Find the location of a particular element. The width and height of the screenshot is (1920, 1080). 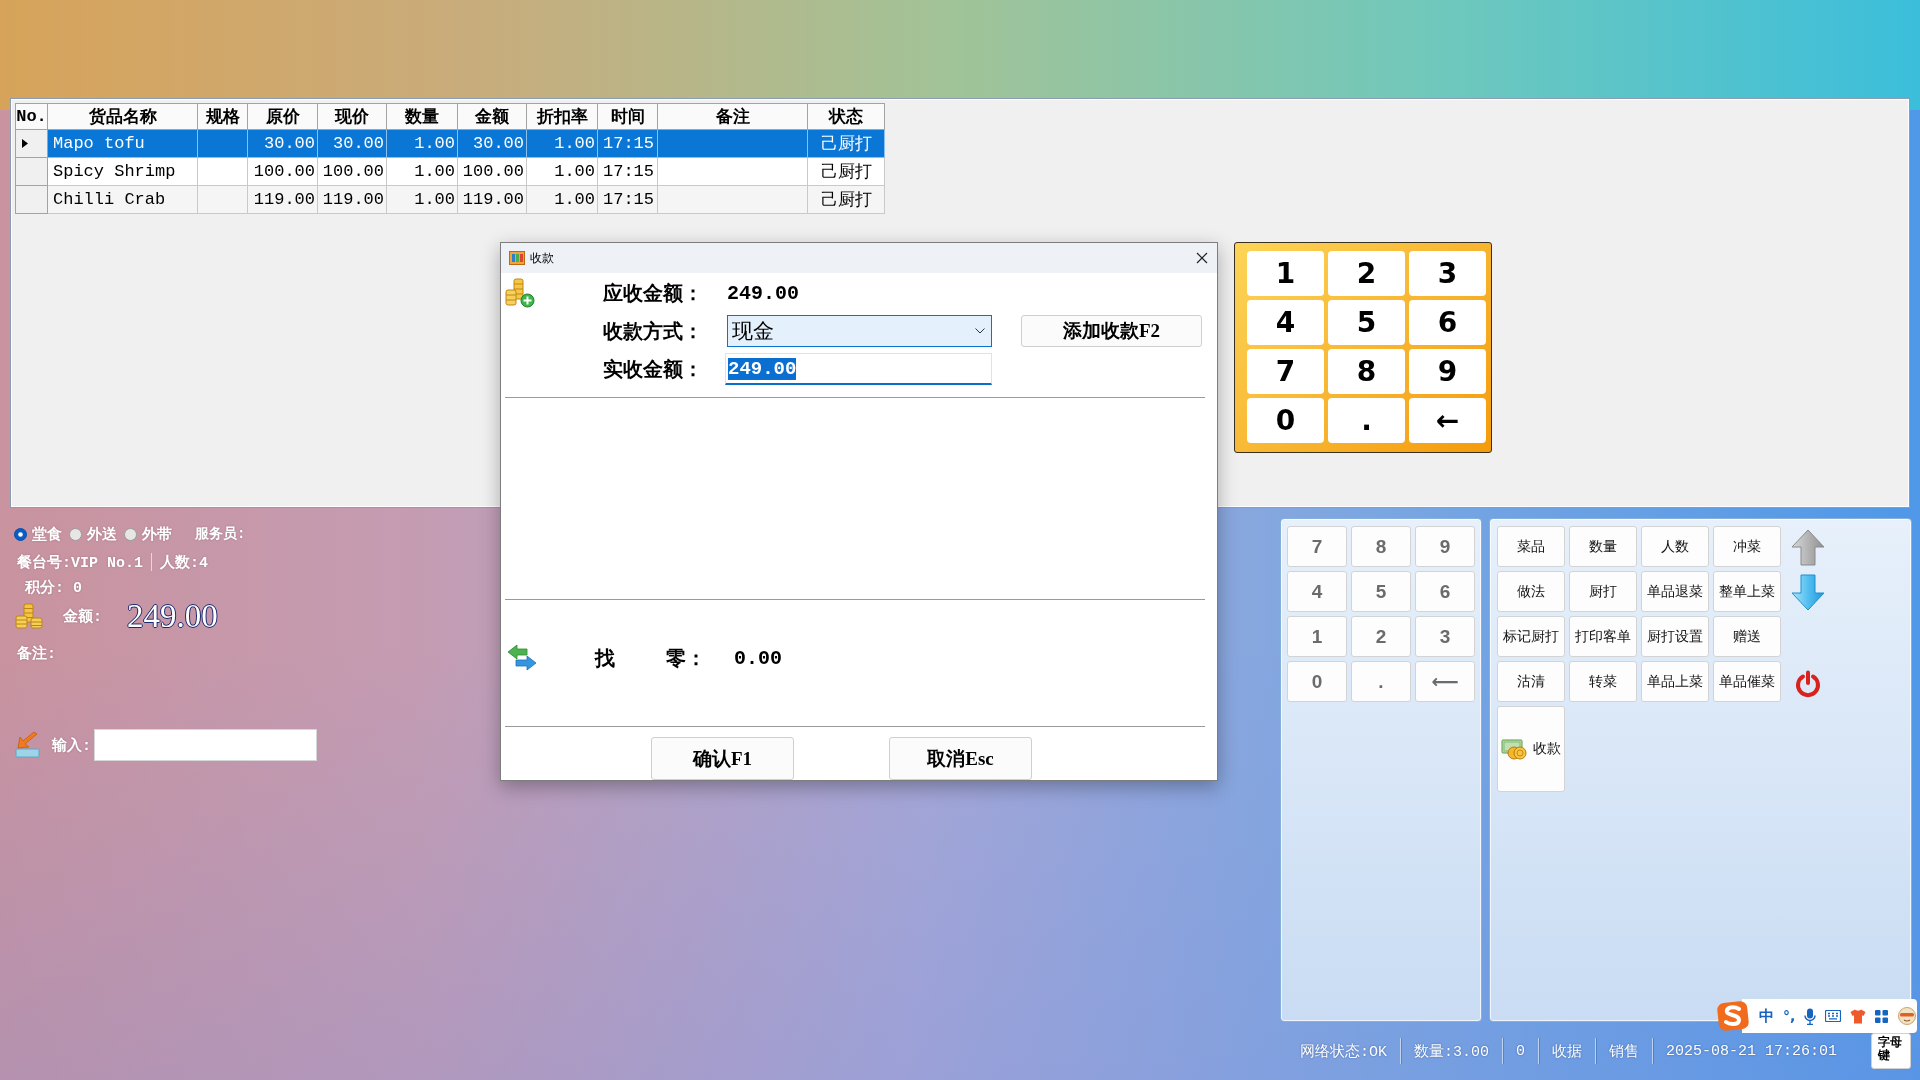

function-button: 数量 is located at coordinates (1603, 546).